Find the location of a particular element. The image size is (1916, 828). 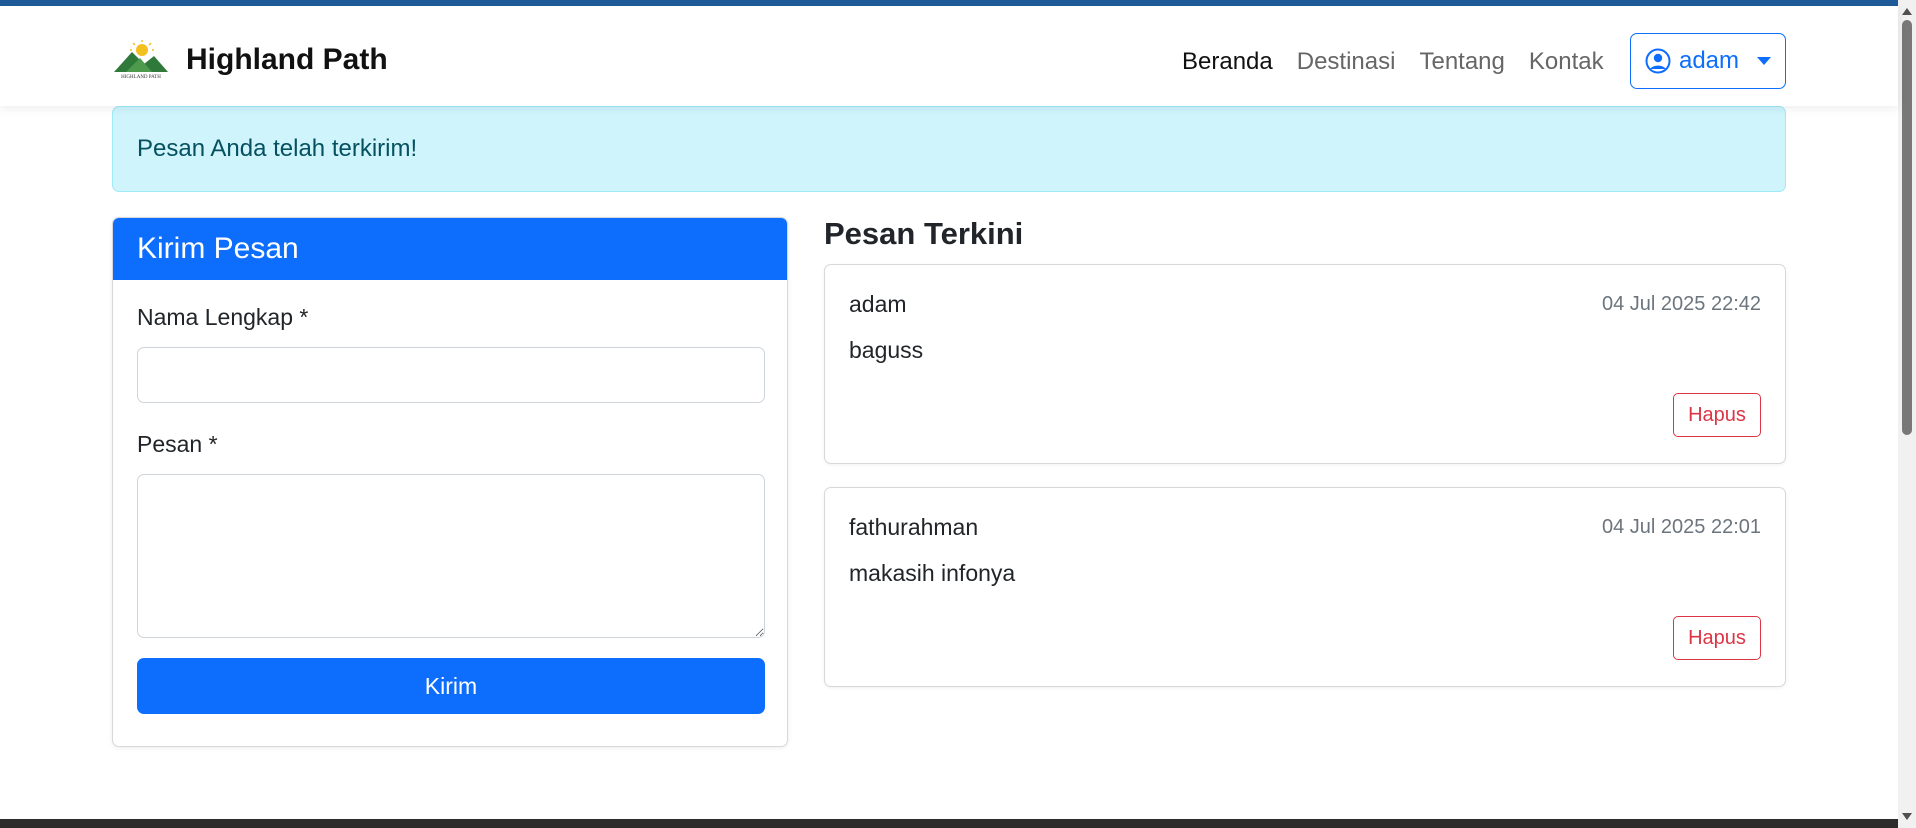

message-timestamp: 04 Jul 2025 22:01 is located at coordinates (1681, 527).